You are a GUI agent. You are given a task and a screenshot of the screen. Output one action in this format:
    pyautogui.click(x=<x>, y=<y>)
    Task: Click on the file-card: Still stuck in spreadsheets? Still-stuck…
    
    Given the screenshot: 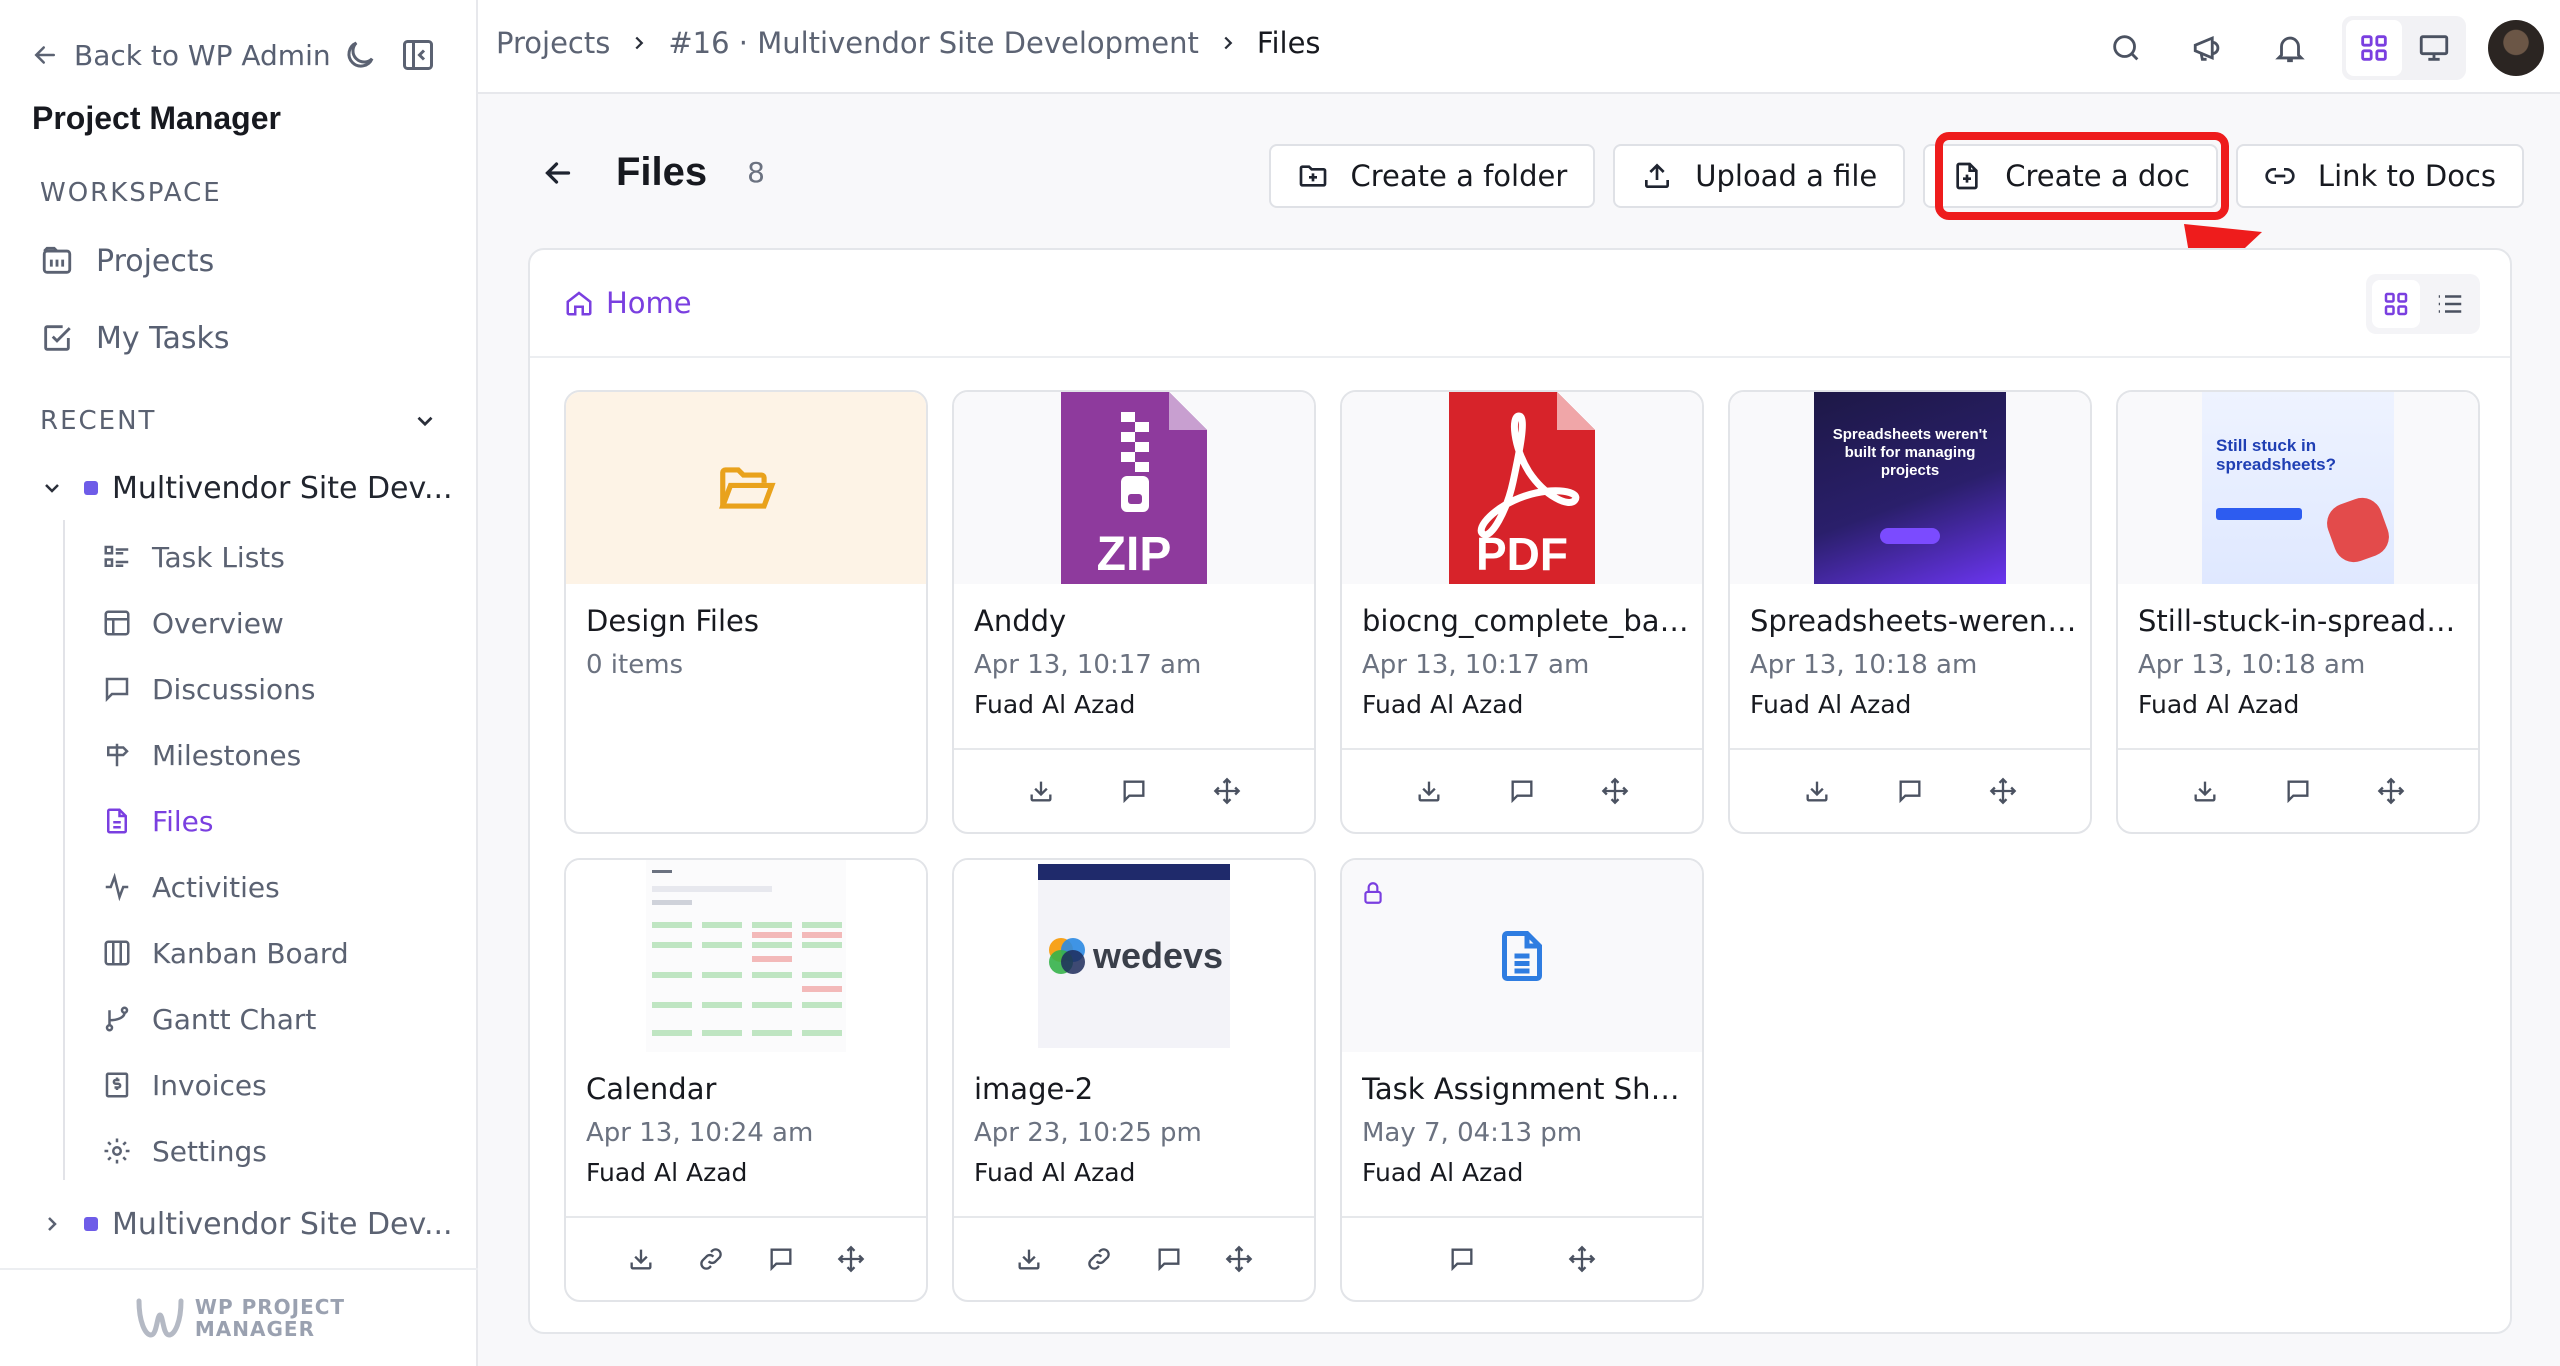 What is the action you would take?
    pyautogui.click(x=2298, y=612)
    